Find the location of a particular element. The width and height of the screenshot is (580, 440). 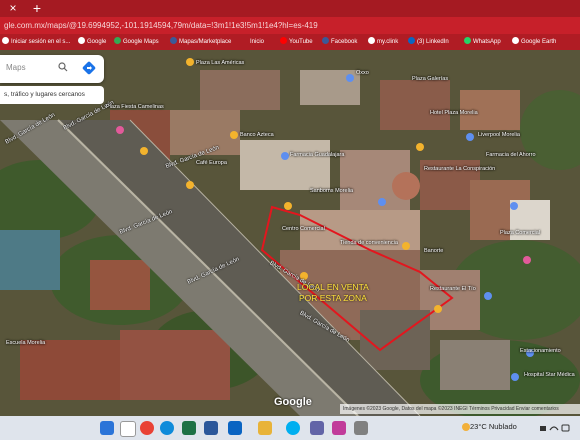

bookmark-label: YouTube is located at coordinates (301, 42).